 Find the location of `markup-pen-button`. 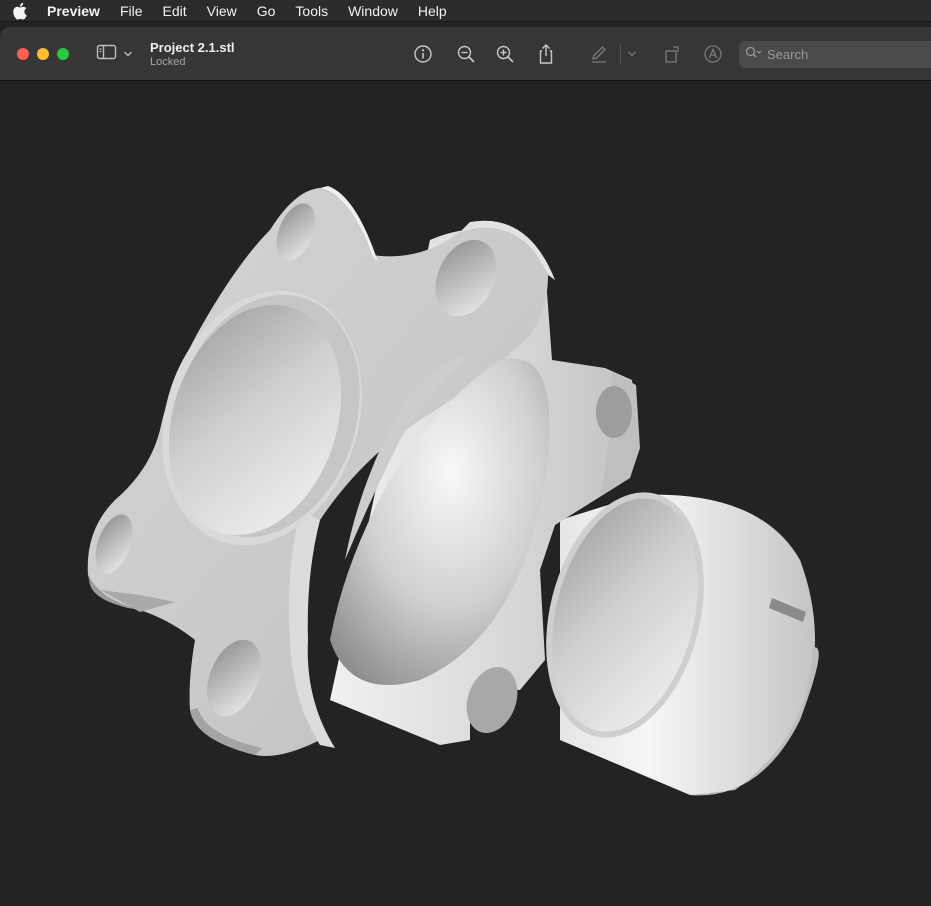

markup-pen-button is located at coordinates (599, 54).